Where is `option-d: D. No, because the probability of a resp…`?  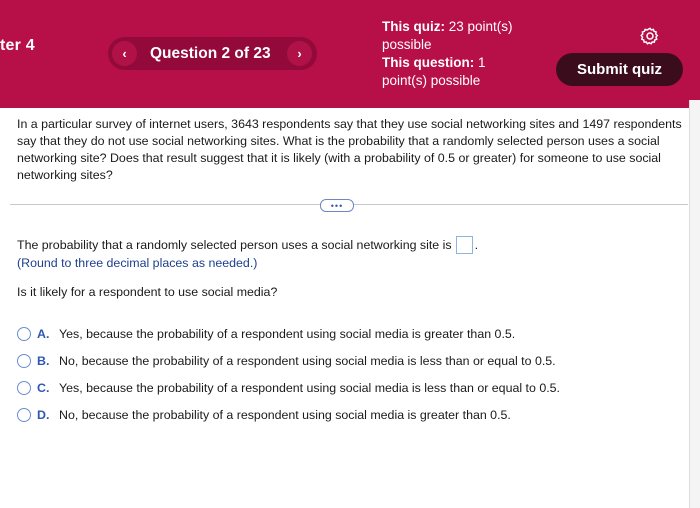 option-d: D. No, because the probability of a resp… is located at coordinates (288, 414).